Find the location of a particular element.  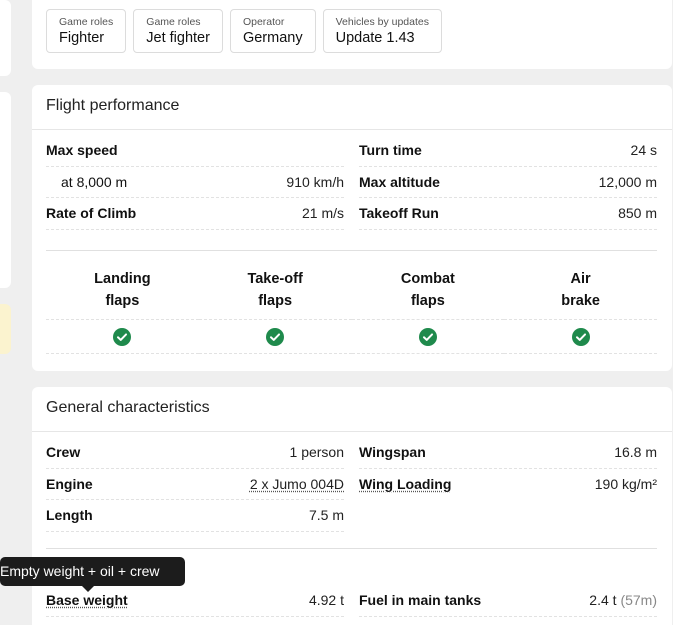

base-weight-tooltip-trigger: Base weight is located at coordinates (87, 600).